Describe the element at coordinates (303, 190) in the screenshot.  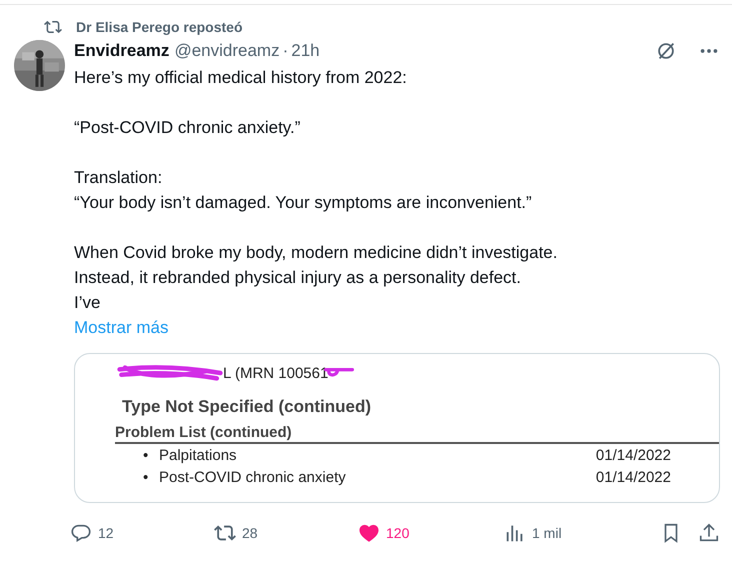
I see `post-text: Translation: “Your body isn’t damaged. Your symptoms are inconvenient.”` at that location.